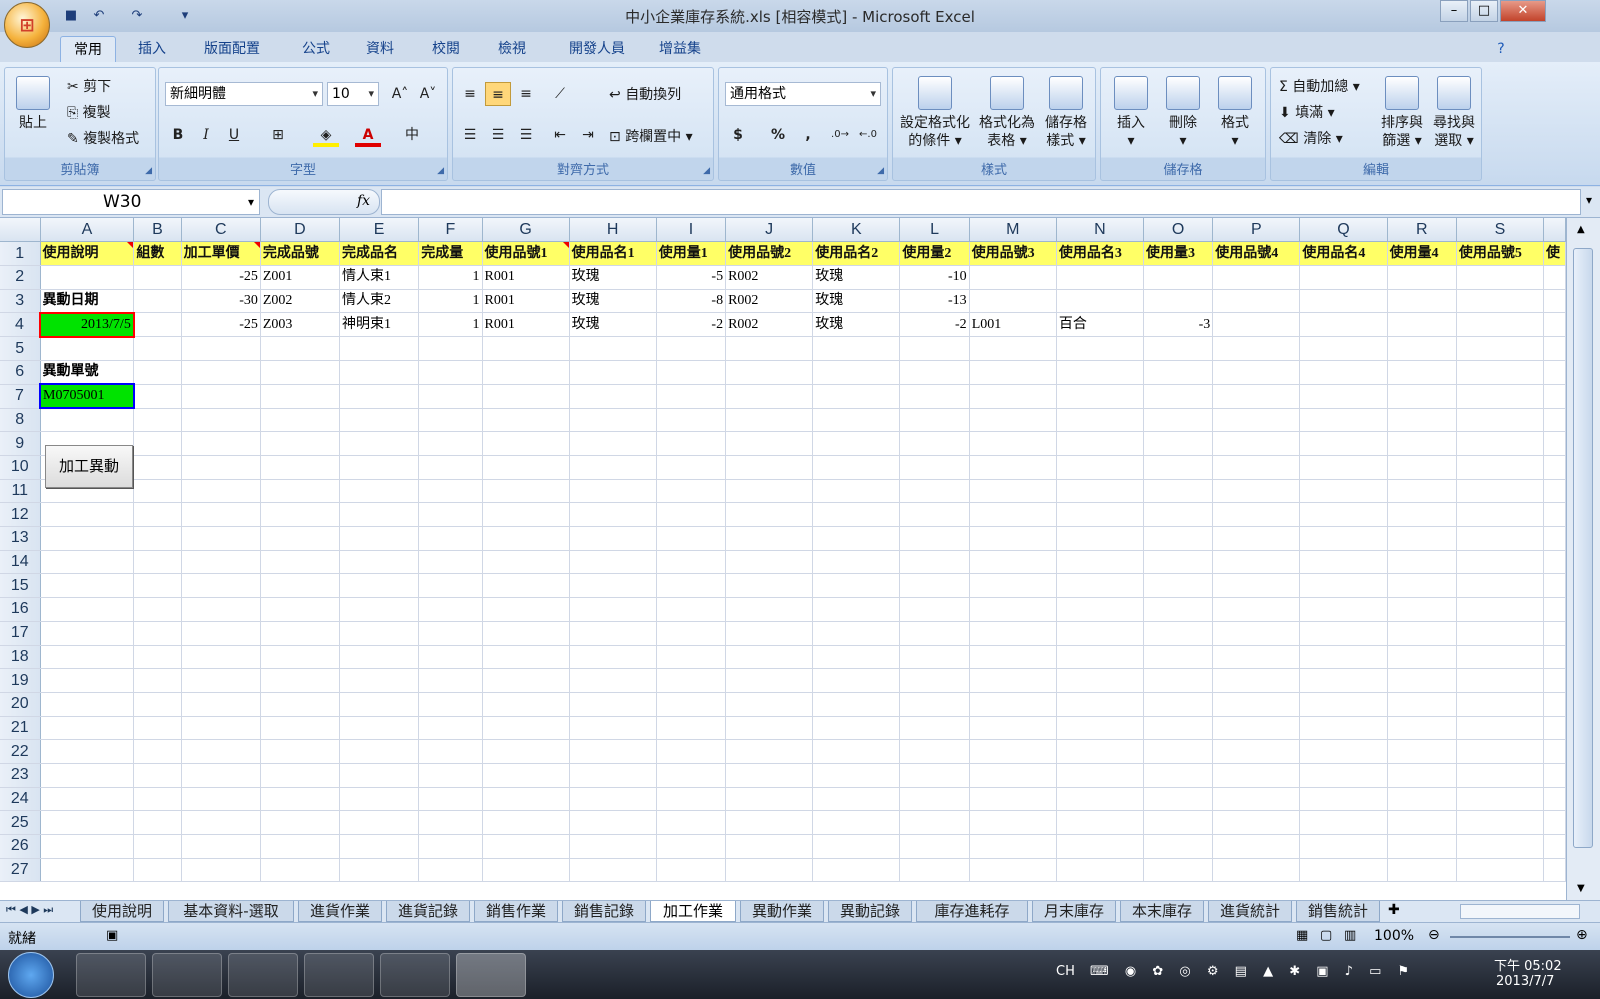 This screenshot has height=999, width=1600. I want to click on cell: 異動日期, so click(87, 301).